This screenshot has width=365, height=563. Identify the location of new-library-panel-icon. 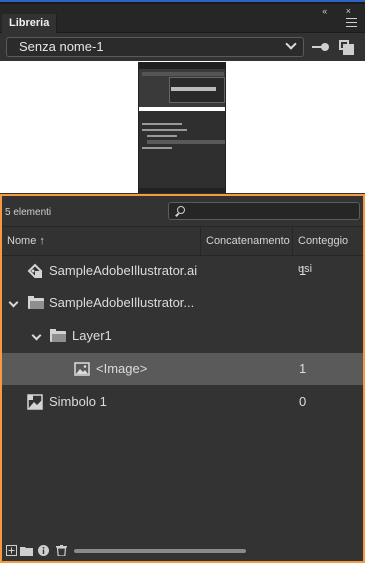
(346, 47).